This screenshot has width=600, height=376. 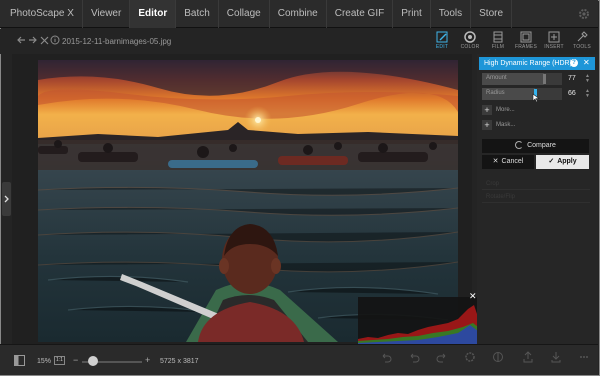 I want to click on forward-arrow-icon, so click(x=33, y=41).